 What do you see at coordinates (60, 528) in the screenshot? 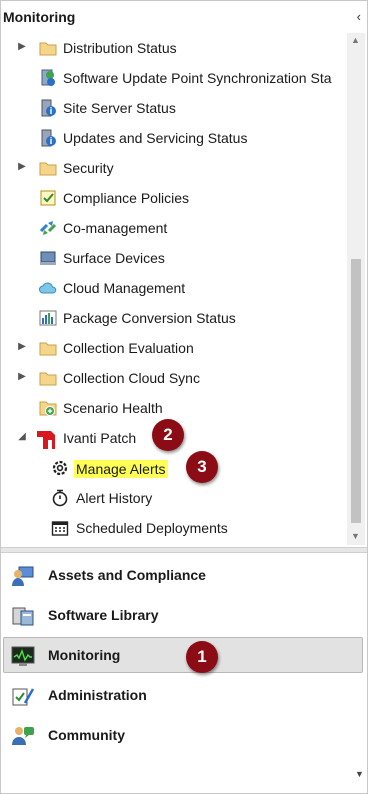
I see `calendar-icon` at bounding box center [60, 528].